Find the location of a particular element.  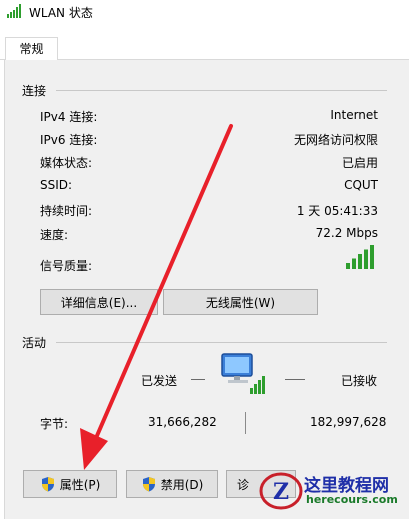

disable-button: 禁用(D) is located at coordinates (172, 484).